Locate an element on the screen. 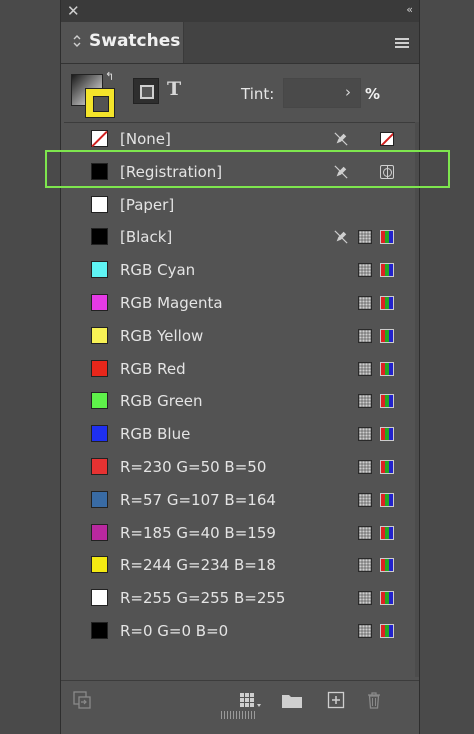 The height and width of the screenshot is (734, 474). swatch-row: R=230 G=50 B=50 is located at coordinates (239, 467).